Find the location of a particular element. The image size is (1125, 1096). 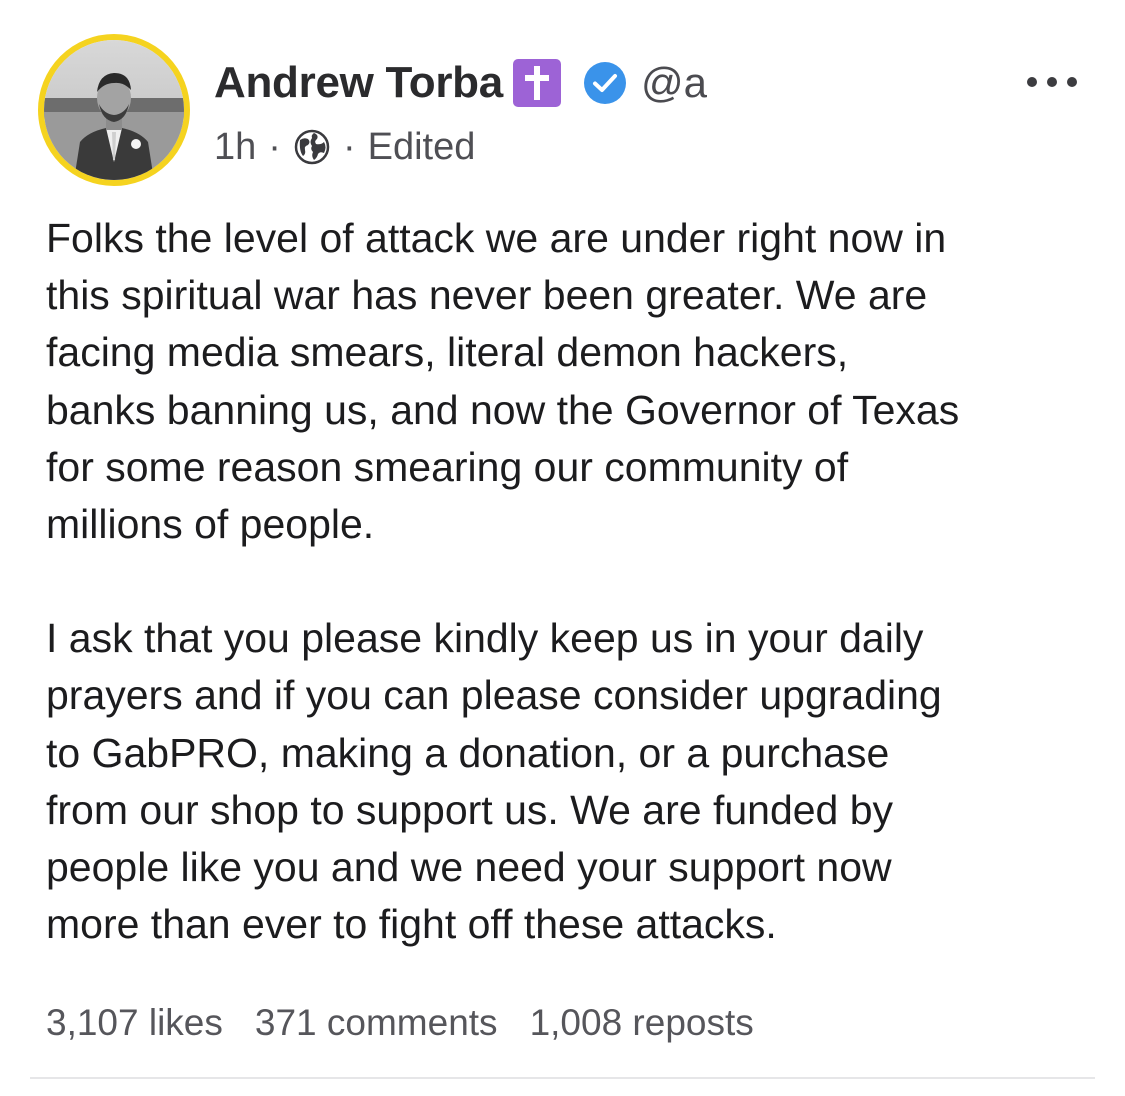

author-row: Andrew Torba @a is located at coordinates (460, 83).